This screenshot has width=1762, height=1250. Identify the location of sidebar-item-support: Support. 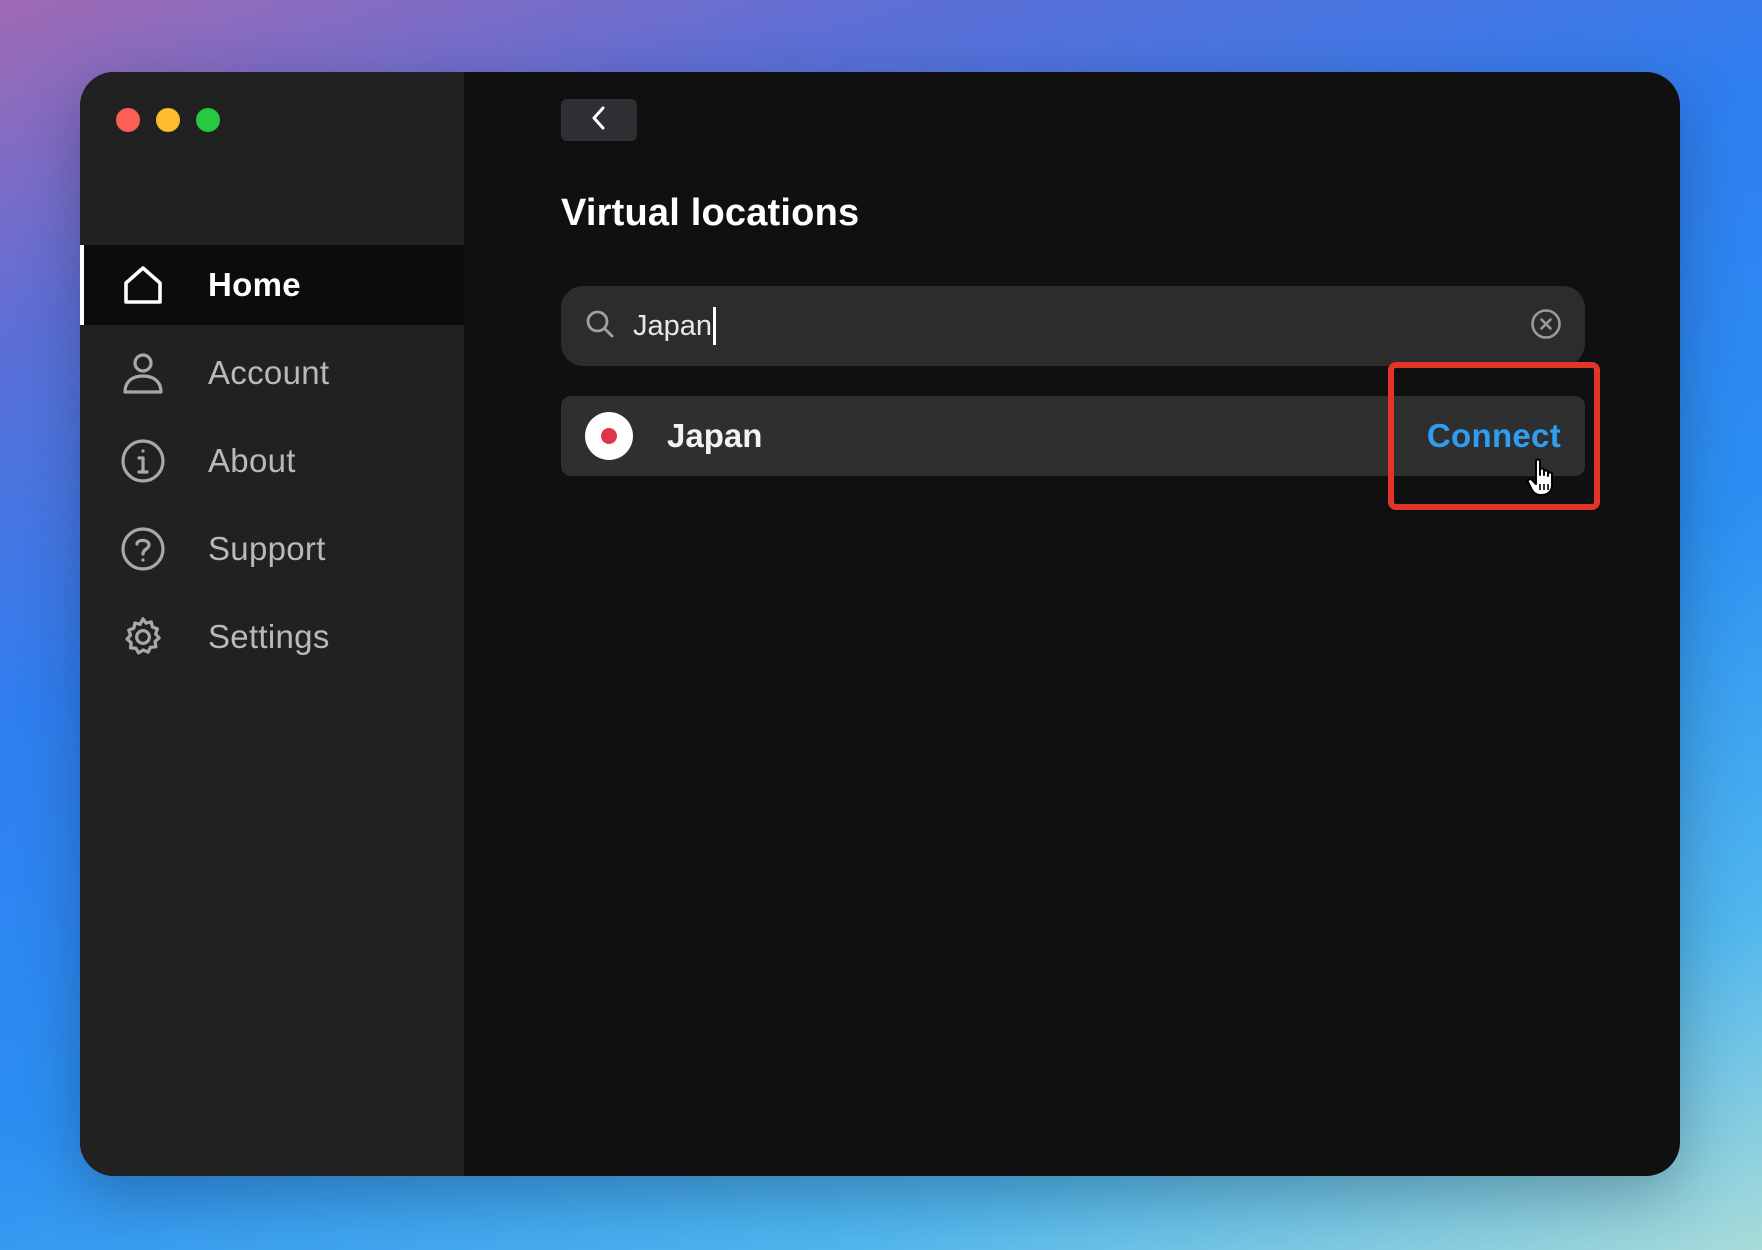
(272, 549).